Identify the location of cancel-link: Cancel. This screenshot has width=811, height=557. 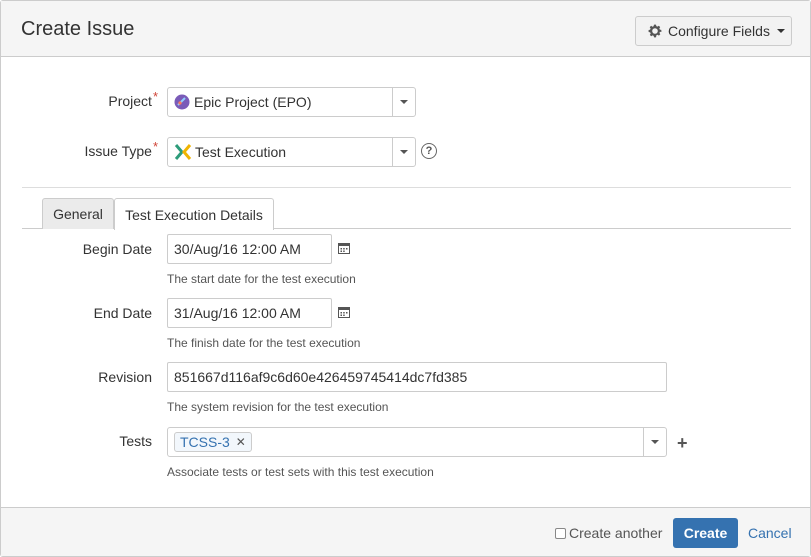
(770, 533).